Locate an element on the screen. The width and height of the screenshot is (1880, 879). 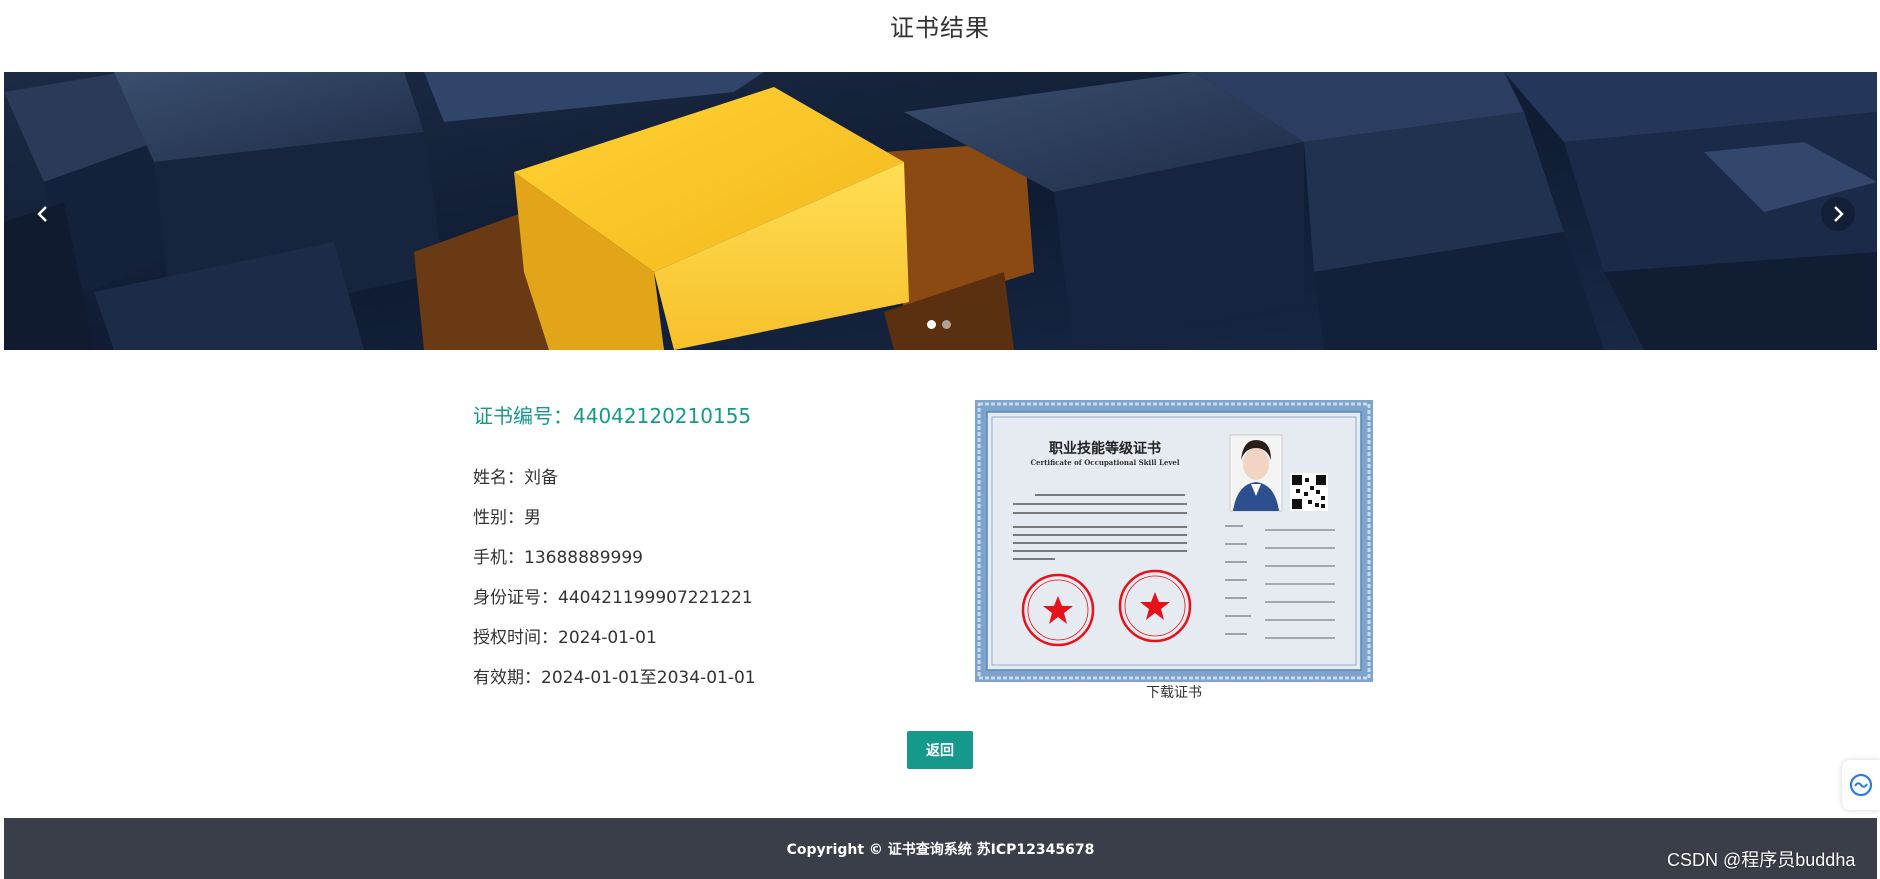
certificate-number: 证书编号：44042120210155 is located at coordinates (612, 414).